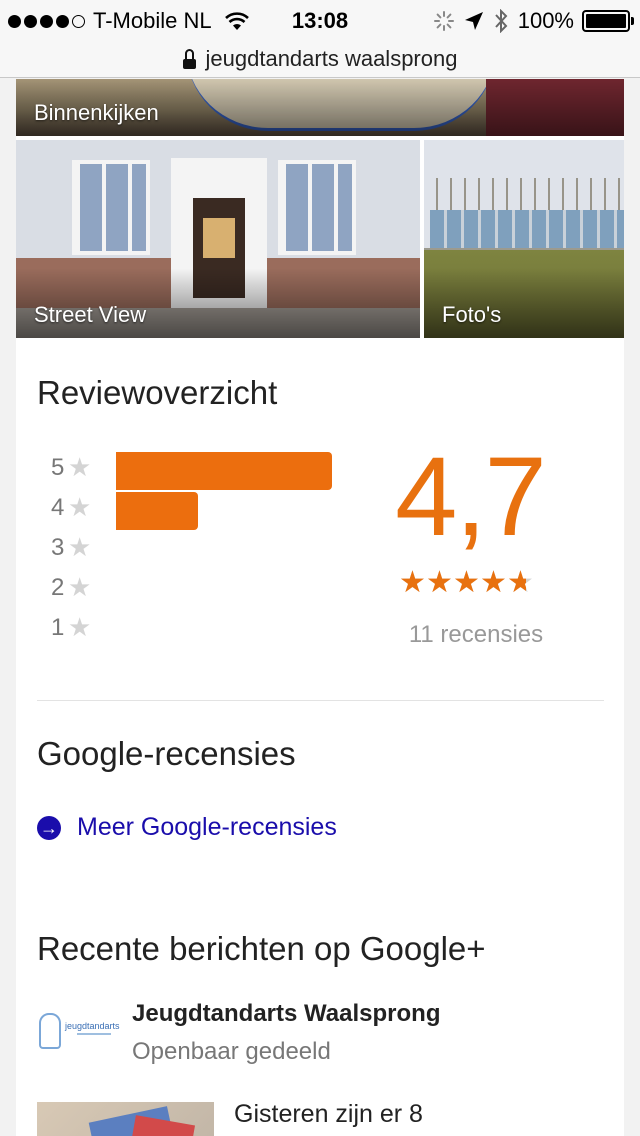 The height and width of the screenshot is (1136, 640). Describe the element at coordinates (320, 107) in the screenshot. I see `inside-view-photo: Binnenkijken` at that location.